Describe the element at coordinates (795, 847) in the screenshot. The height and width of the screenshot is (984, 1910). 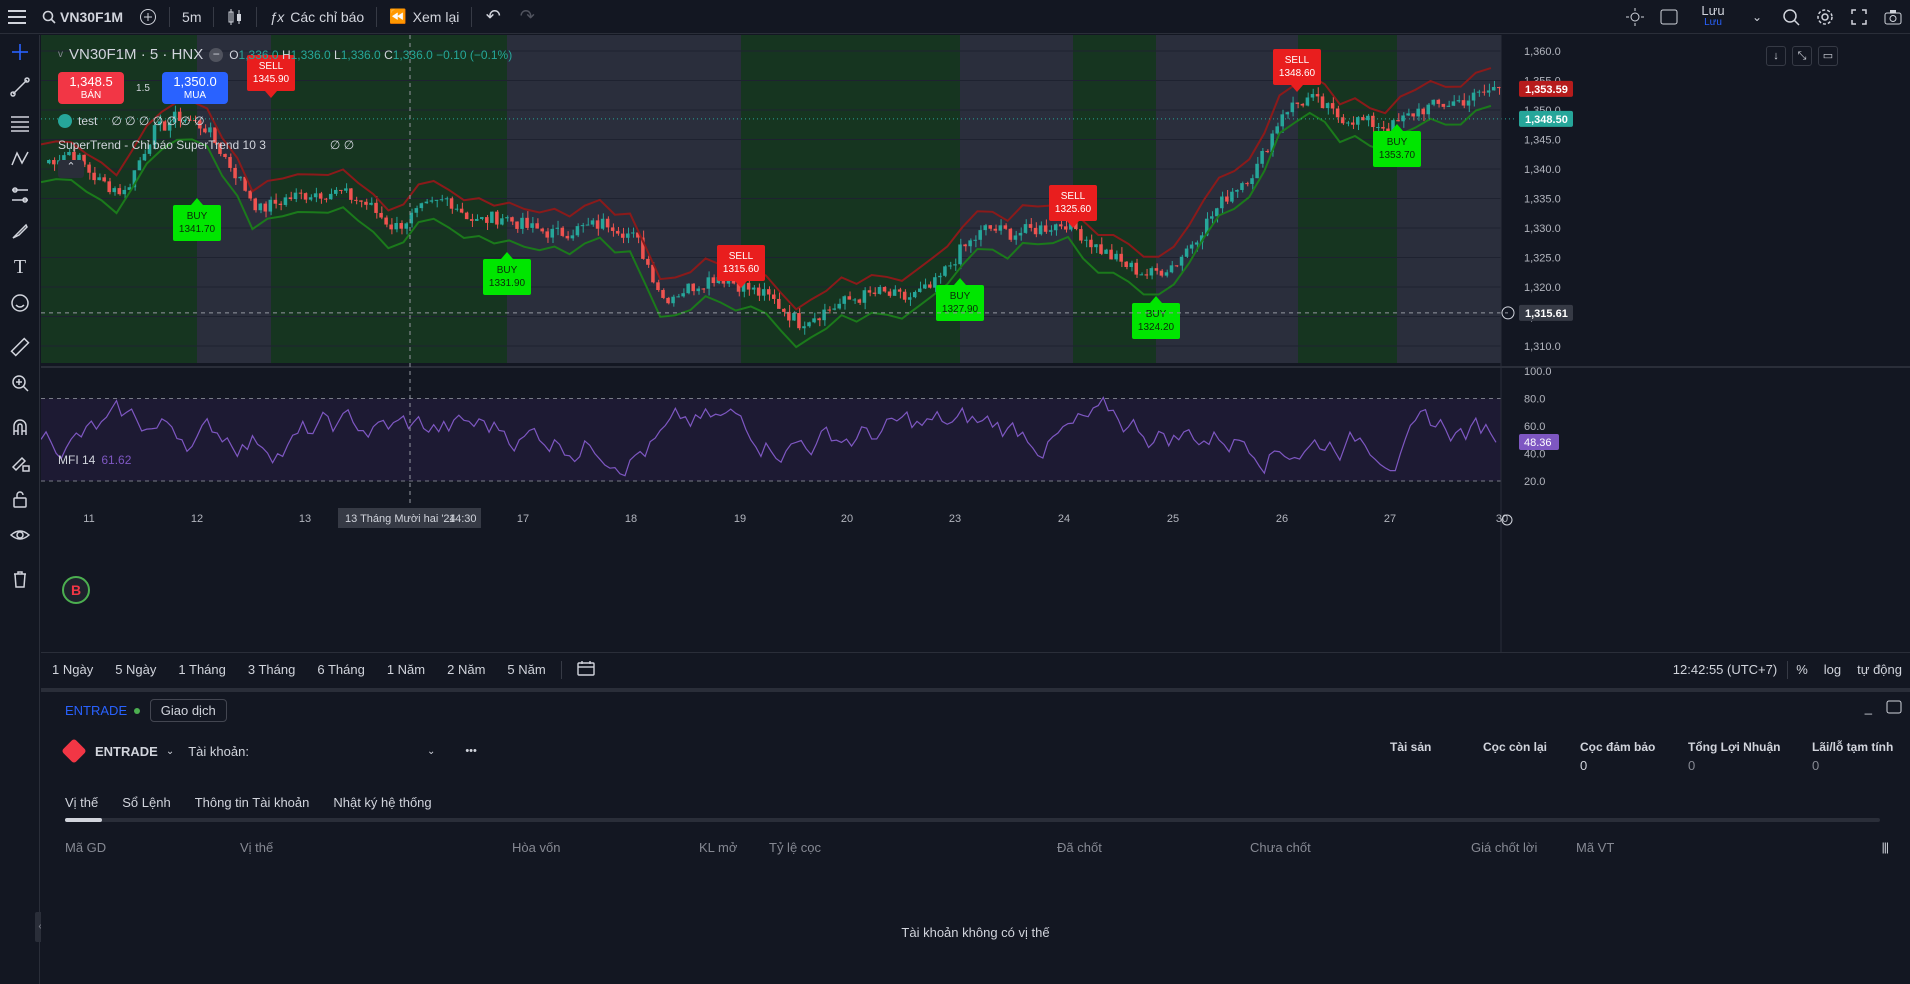
I see `col-margin-ratio: Tỷ lệ cọc` at that location.